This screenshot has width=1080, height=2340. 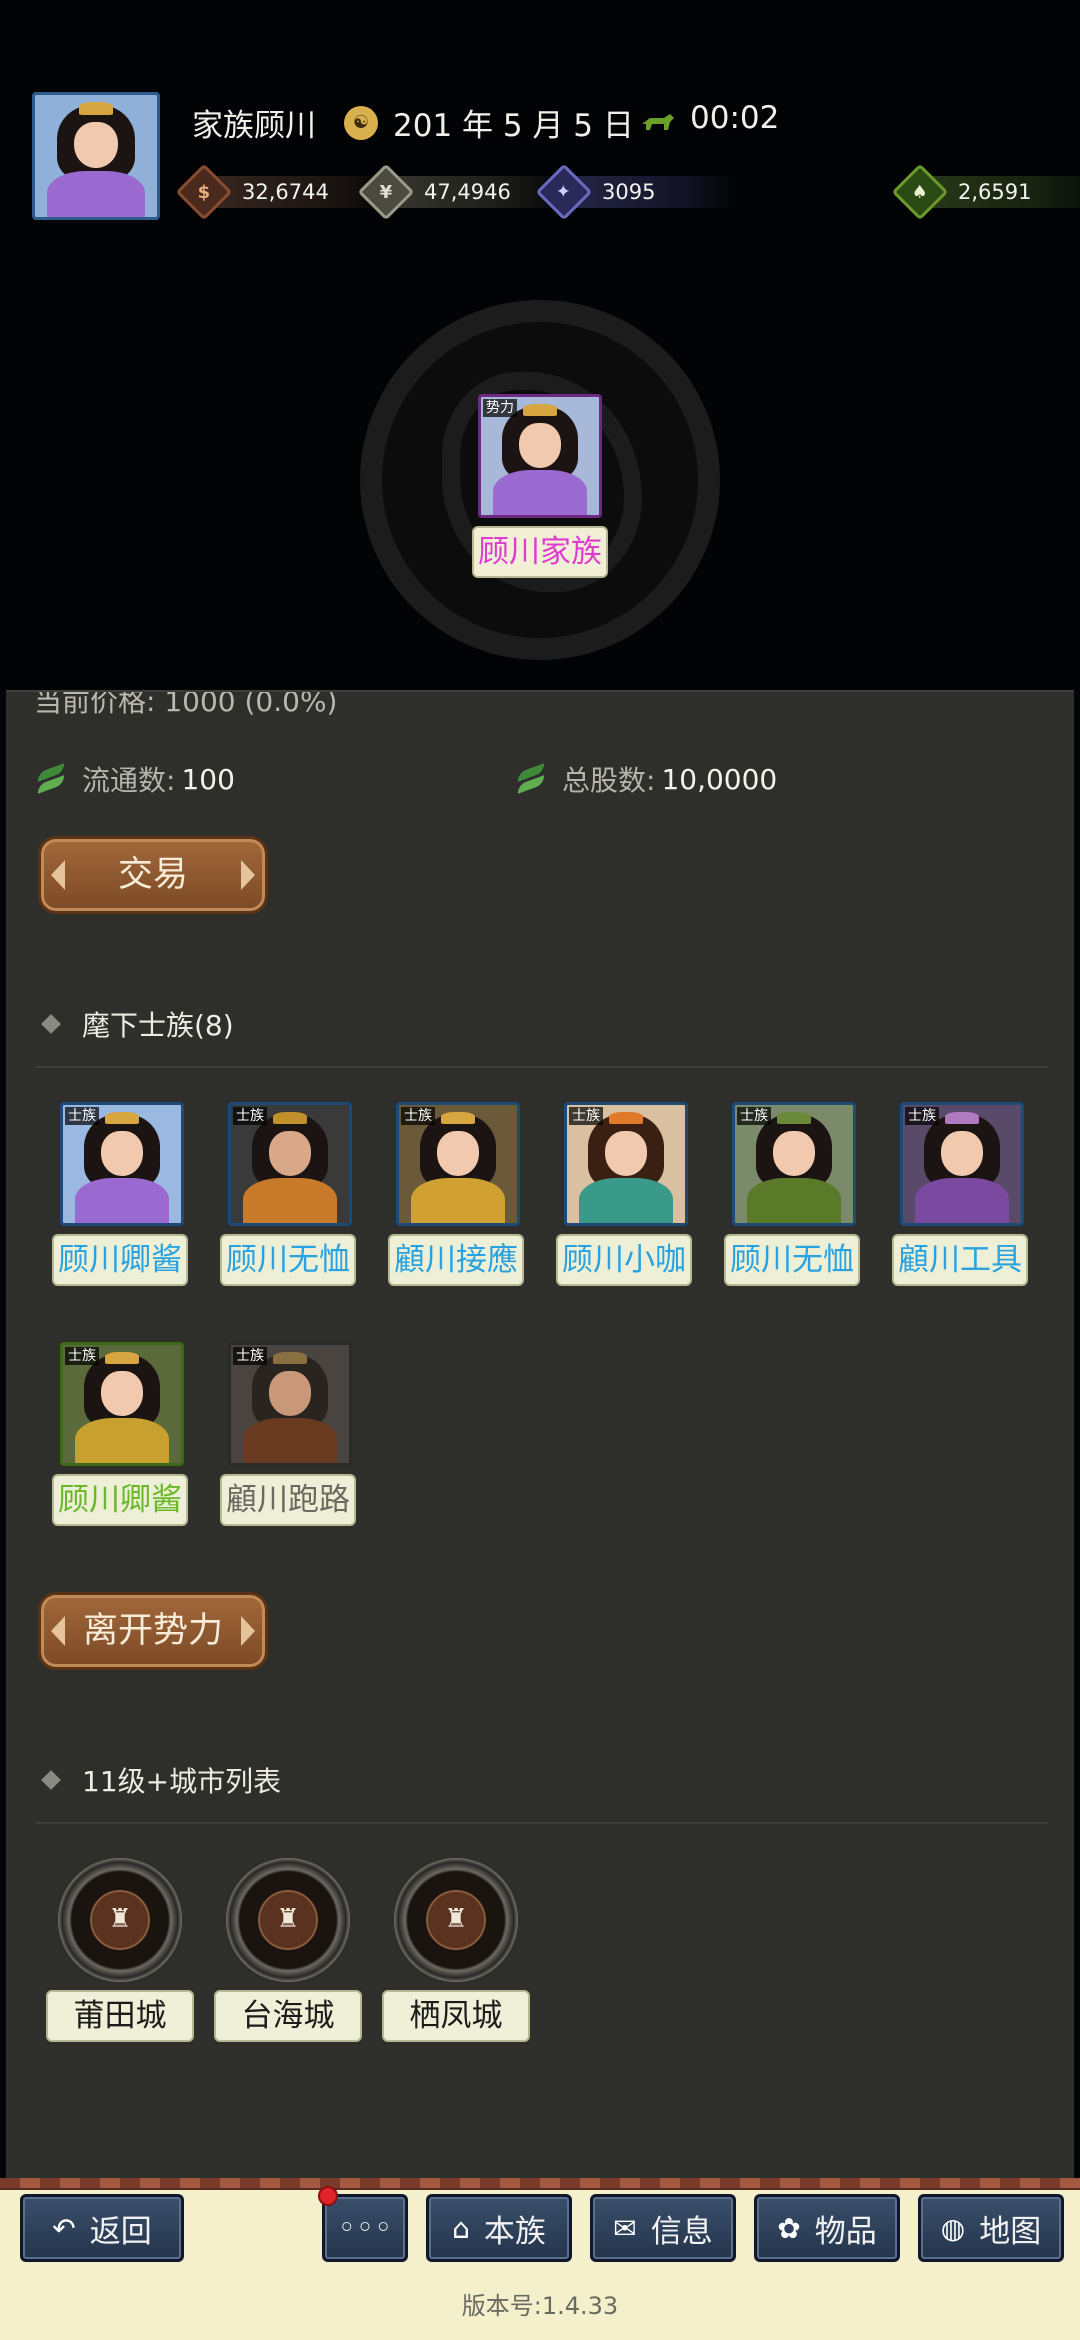 What do you see at coordinates (499, 2228) in the screenshot?
I see `clan-button: ⌂ 本族` at bounding box center [499, 2228].